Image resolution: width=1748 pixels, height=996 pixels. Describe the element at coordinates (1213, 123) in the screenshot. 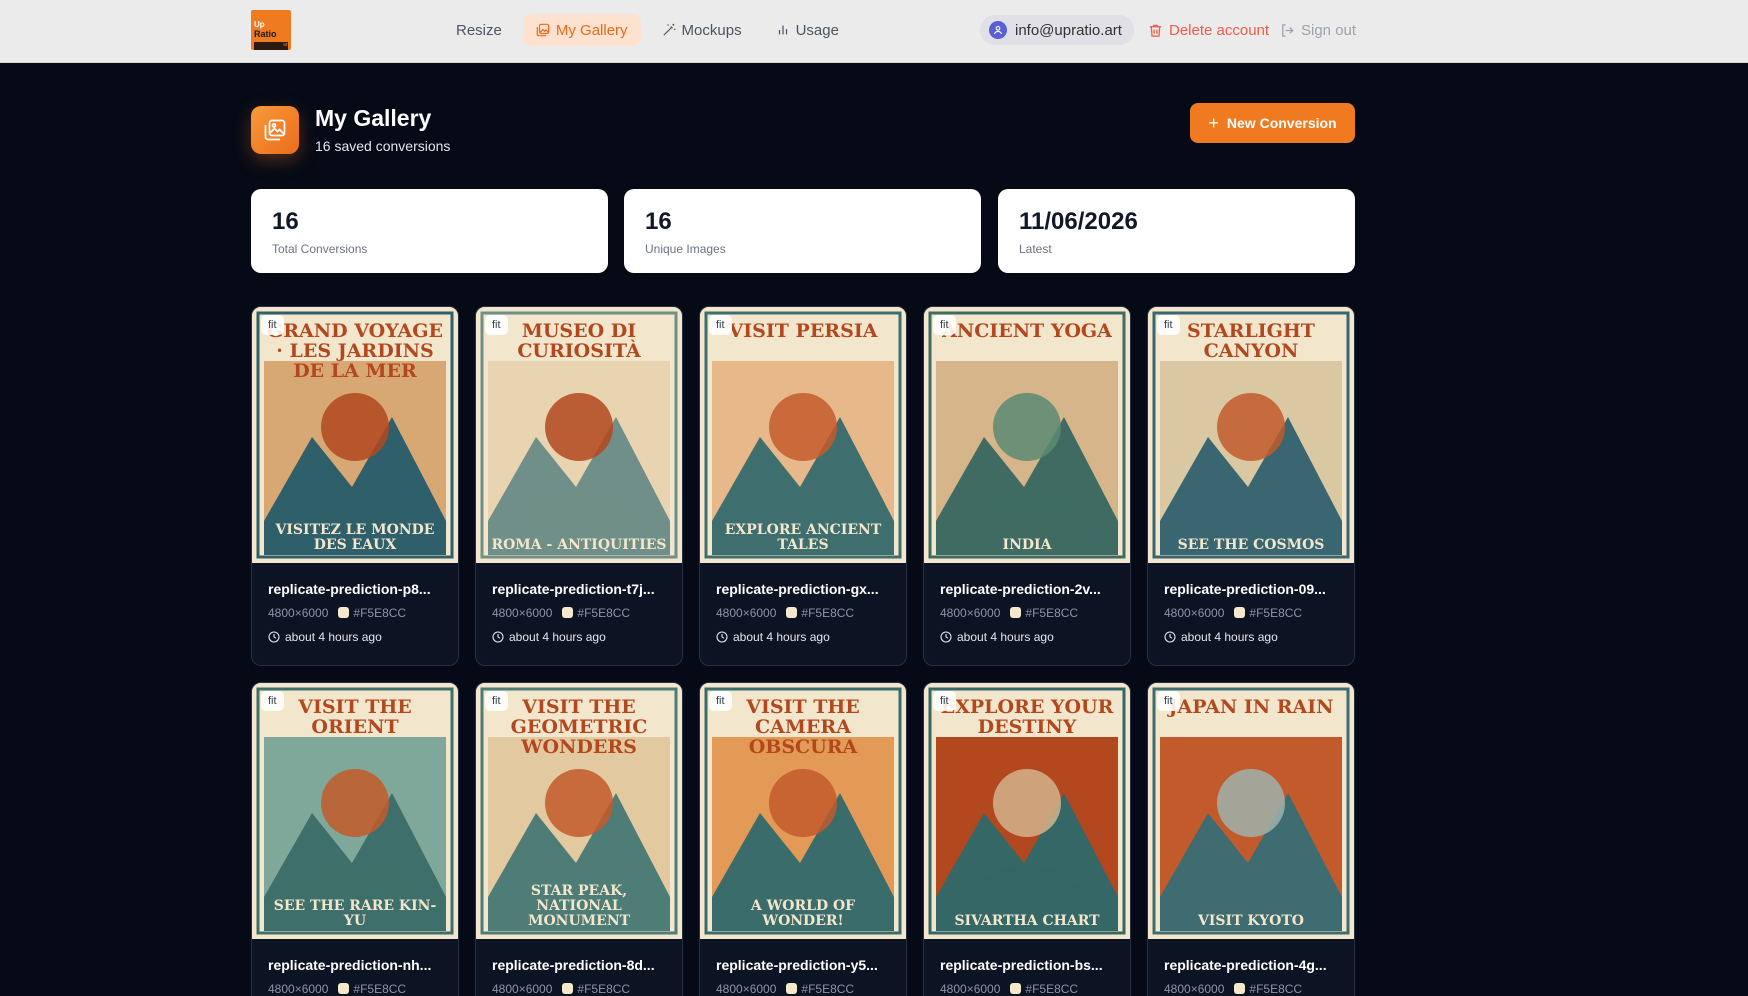

I see `plus-icon: +` at that location.